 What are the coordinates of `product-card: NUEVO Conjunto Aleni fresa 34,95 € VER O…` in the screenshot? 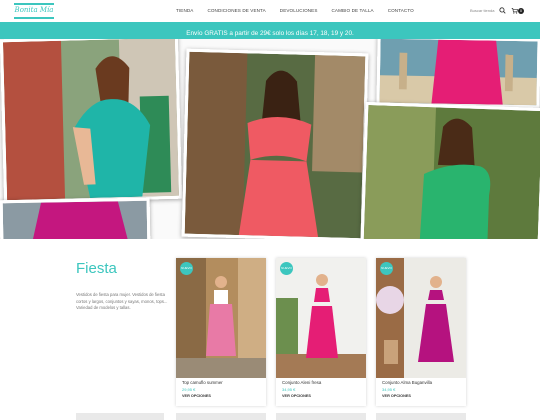 It's located at (321, 332).